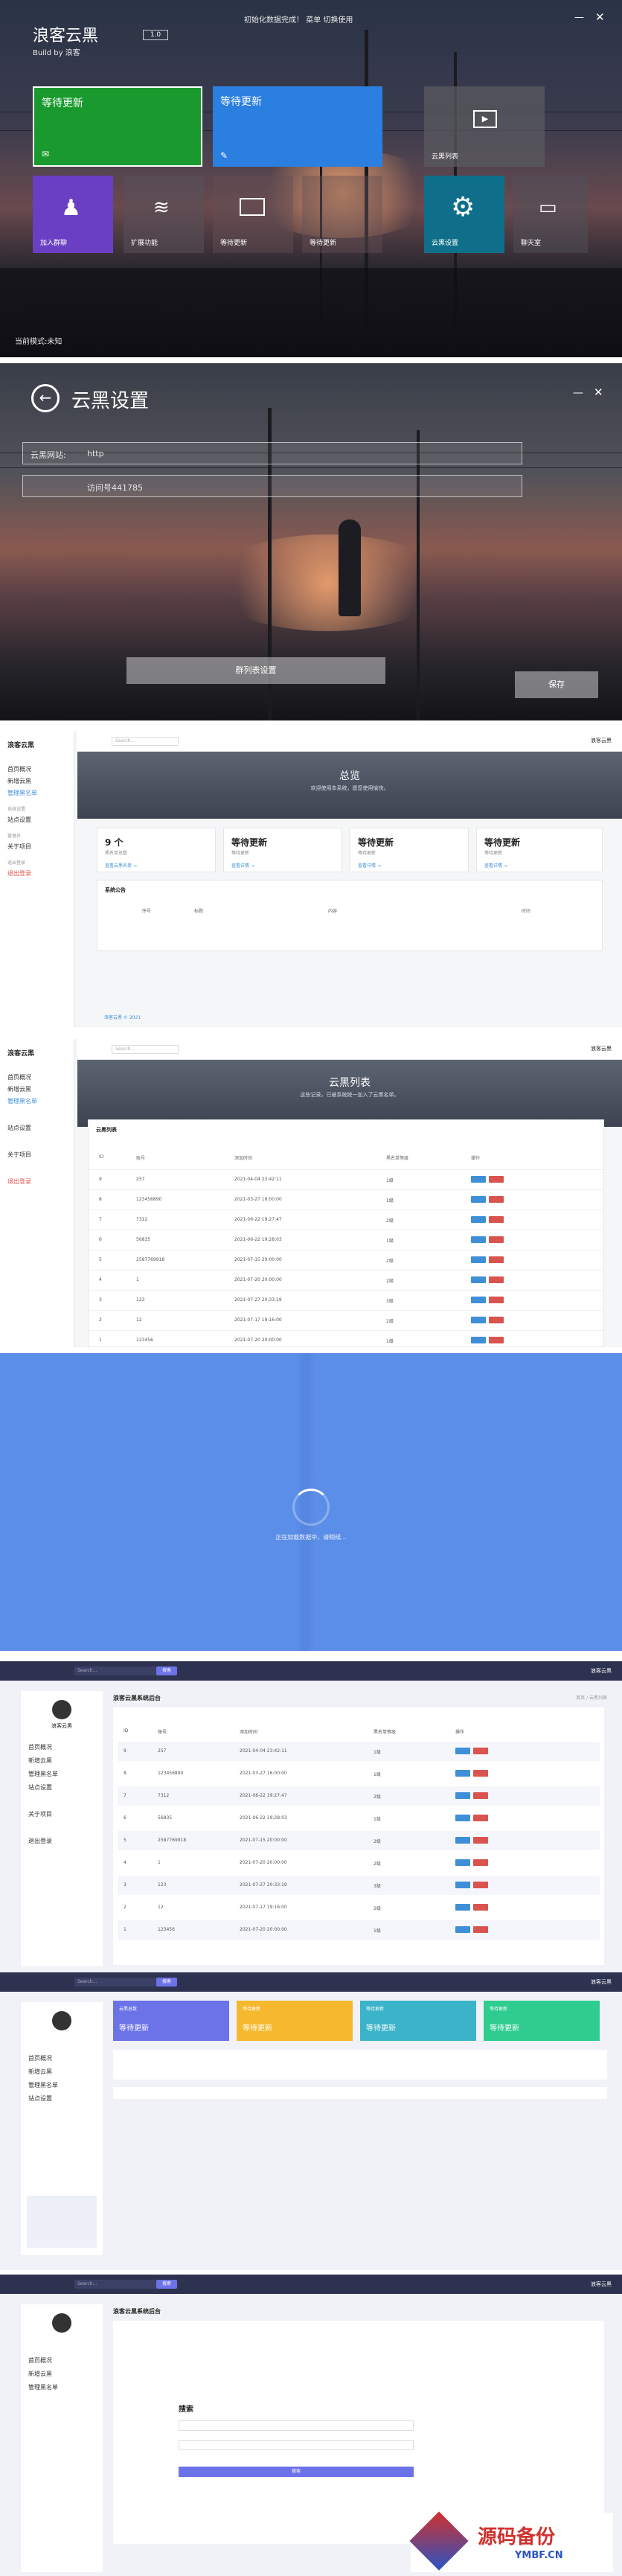 The width and height of the screenshot is (622, 2576). What do you see at coordinates (117, 126) in the screenshot?
I see `tile-update-1: 等待更新 ✉` at bounding box center [117, 126].